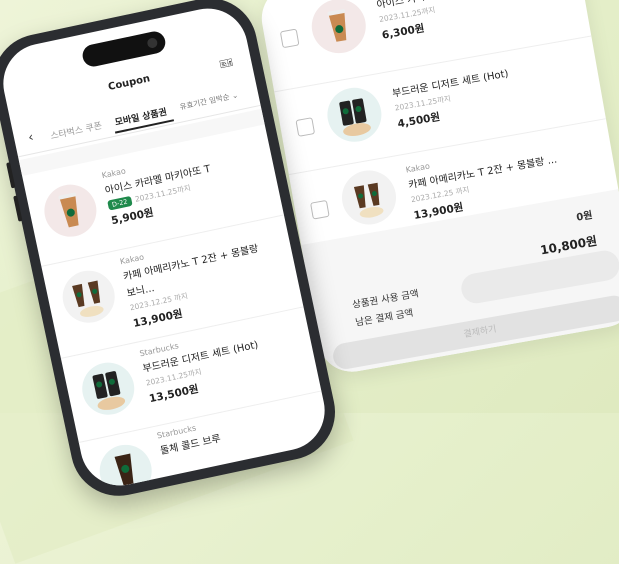 The width and height of the screenshot is (619, 564). Describe the element at coordinates (141, 117) in the screenshot. I see `tab-mobile-gift-card: 모바일 상품권` at that location.